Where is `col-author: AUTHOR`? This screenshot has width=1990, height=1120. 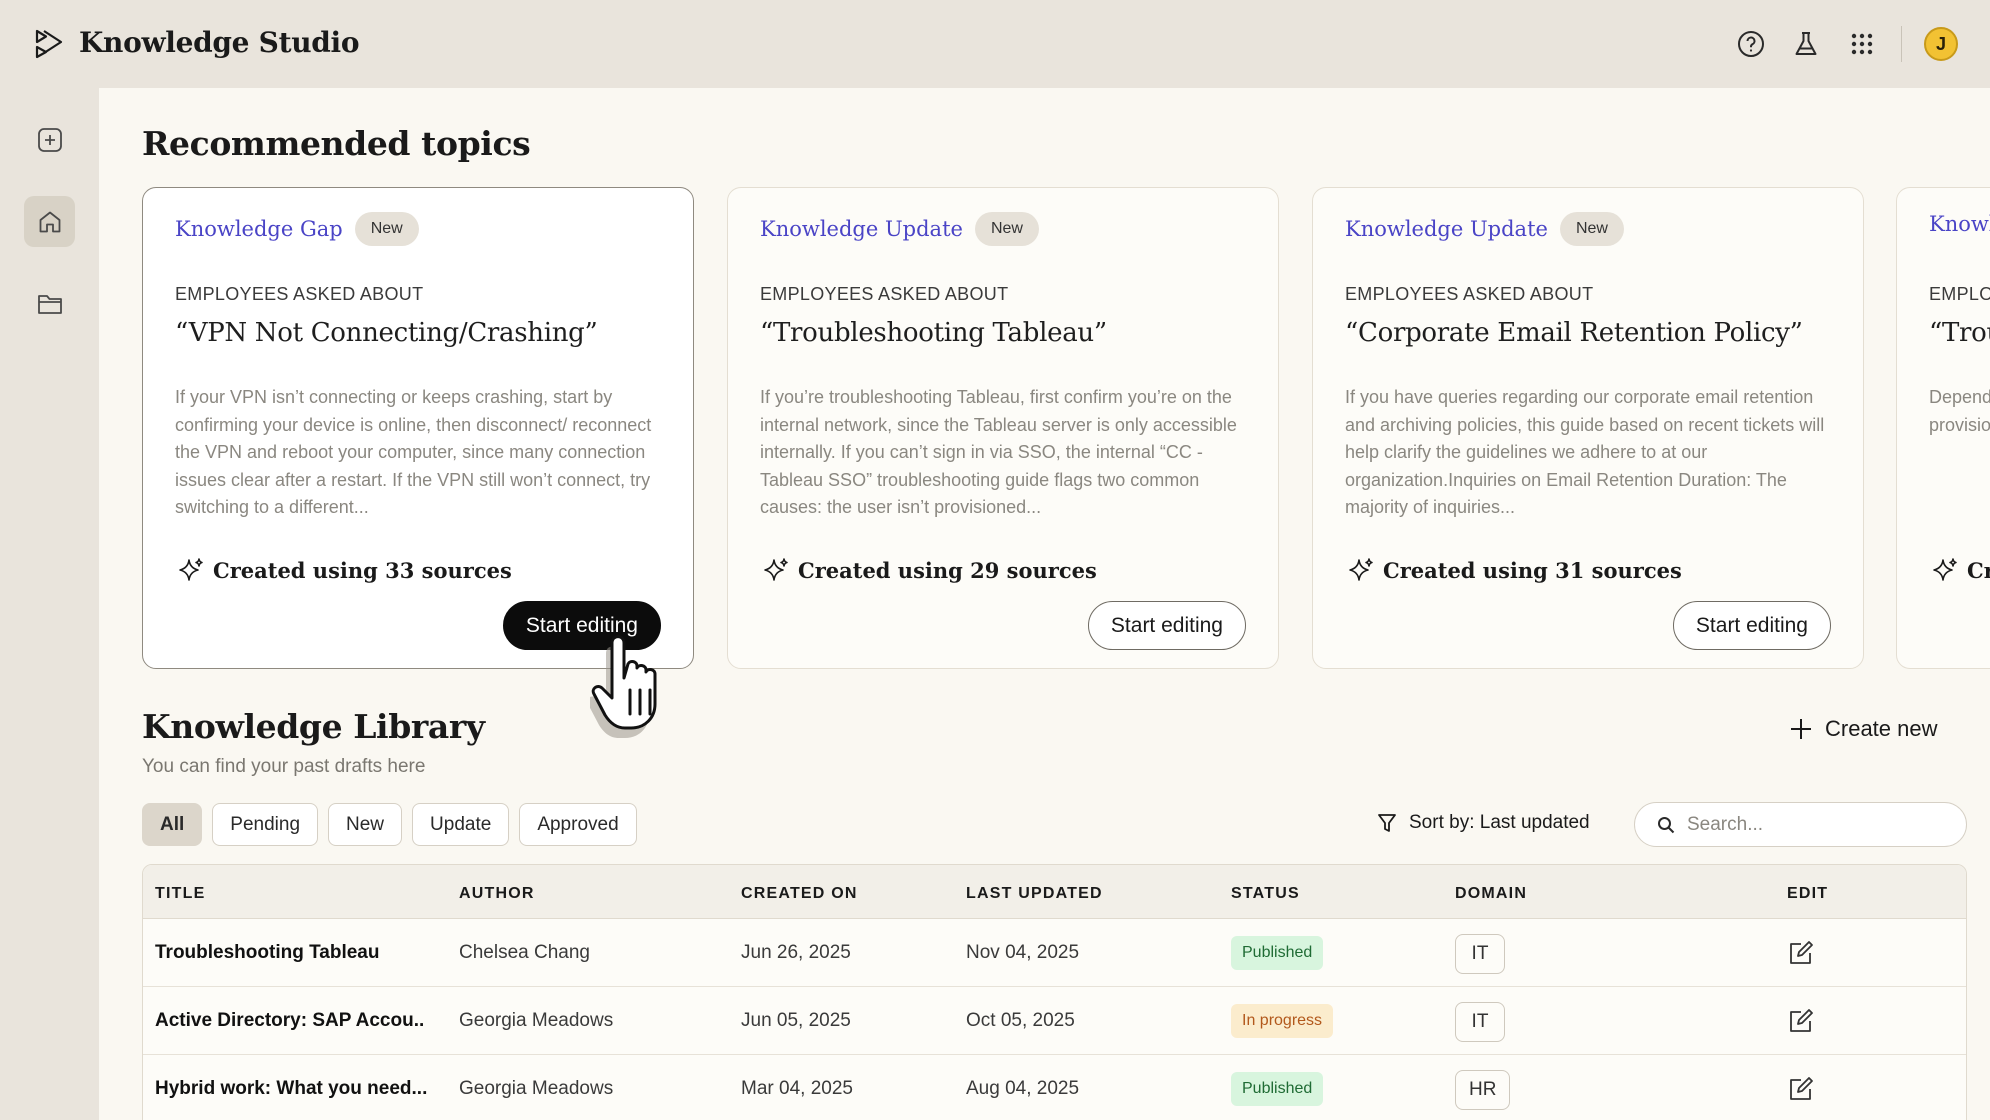
col-author: AUTHOR is located at coordinates (497, 894).